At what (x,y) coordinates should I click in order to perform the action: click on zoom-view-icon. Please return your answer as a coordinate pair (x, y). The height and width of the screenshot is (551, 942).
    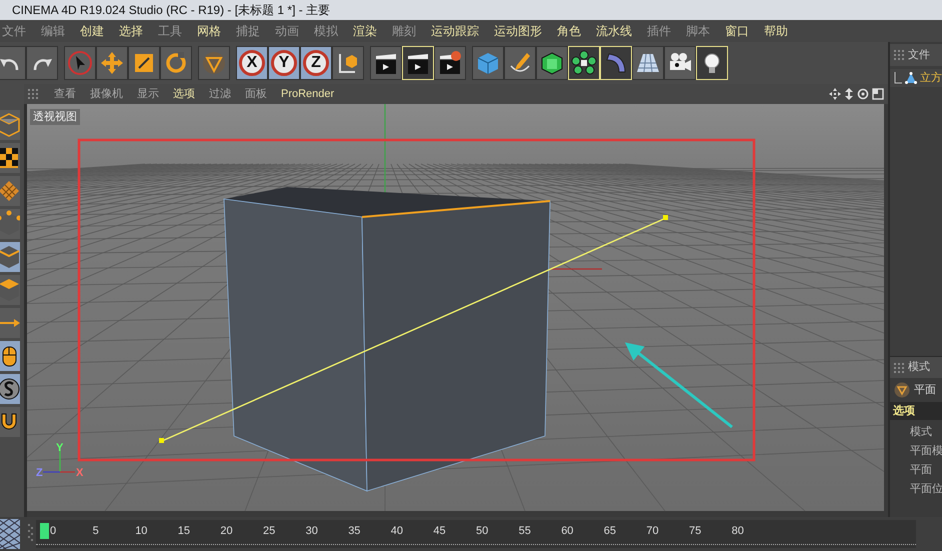
    Looking at the image, I should click on (849, 94).